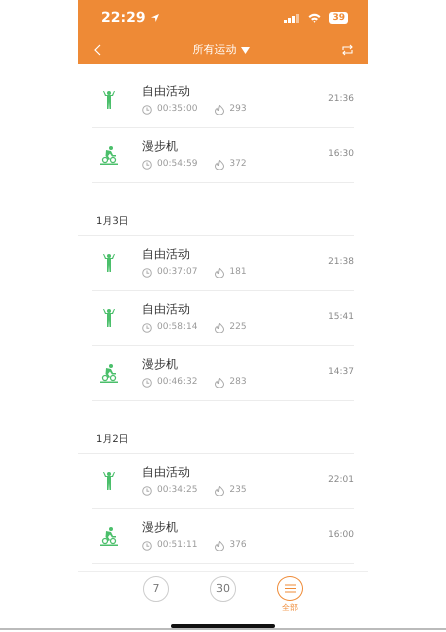 The image size is (446, 632). I want to click on location-arrow-icon, so click(155, 18).